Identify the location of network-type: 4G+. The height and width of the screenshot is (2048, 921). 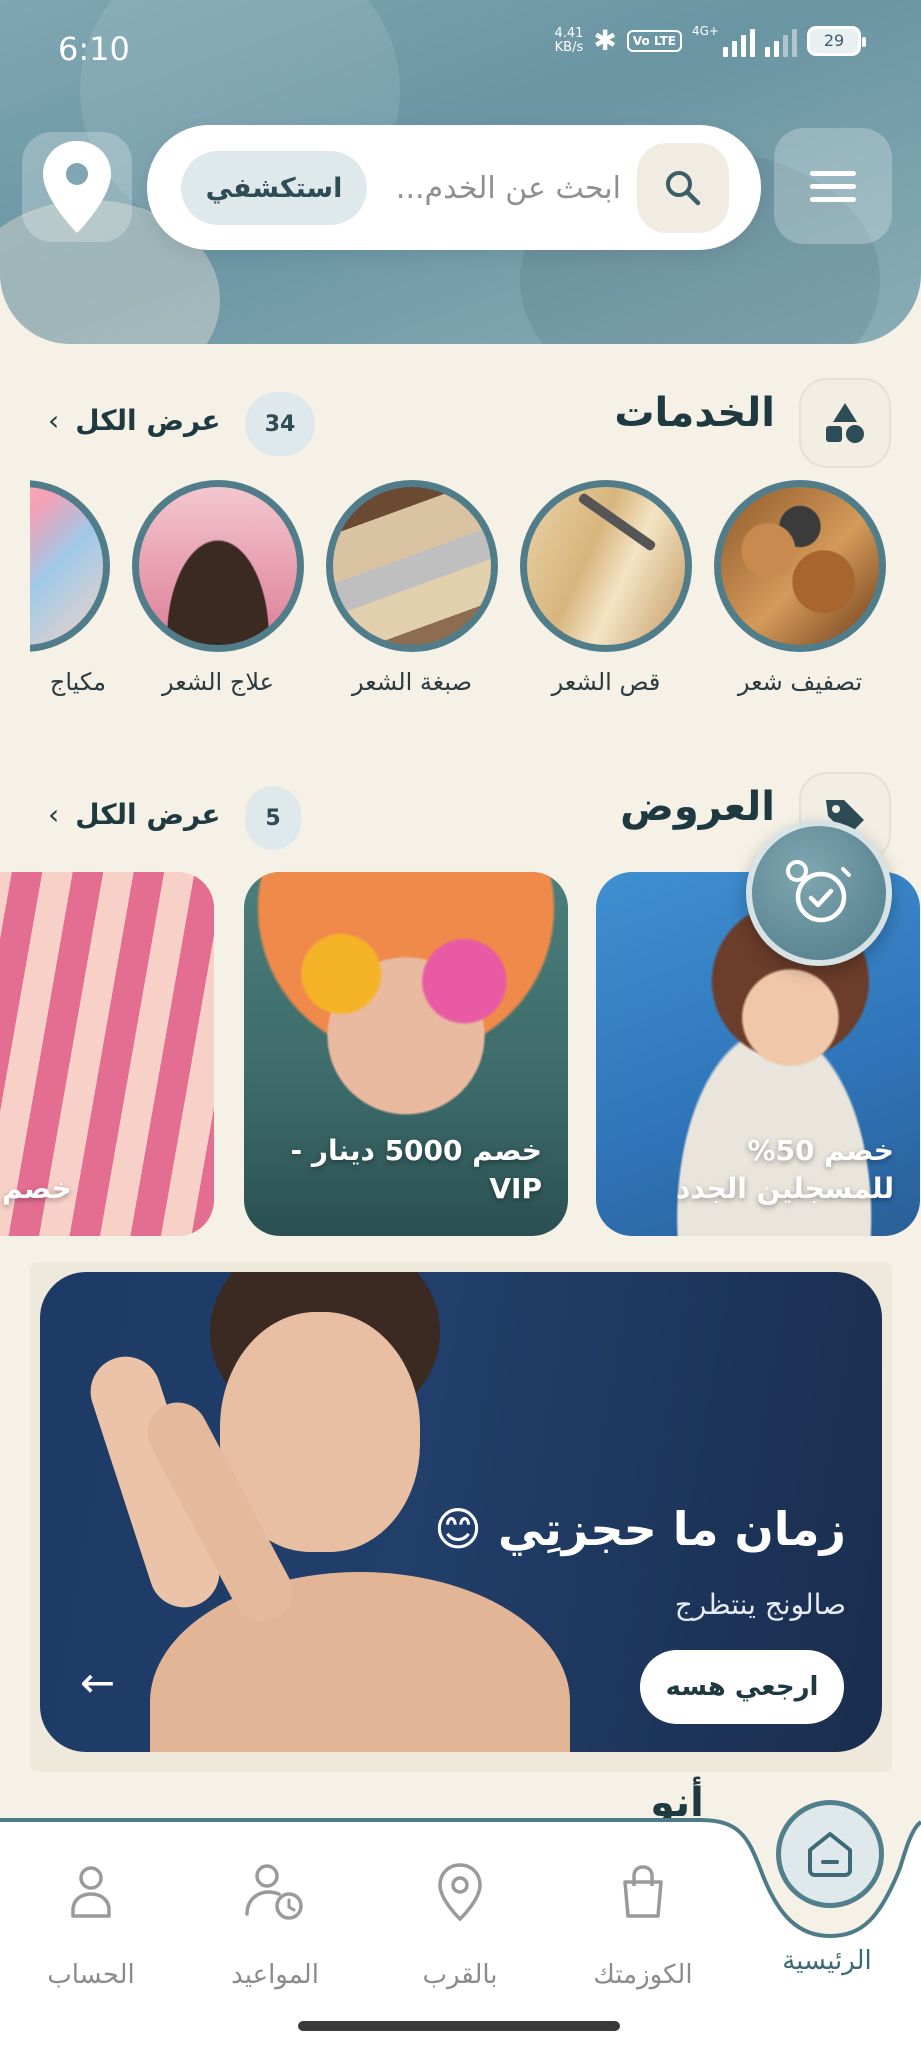
(705, 31).